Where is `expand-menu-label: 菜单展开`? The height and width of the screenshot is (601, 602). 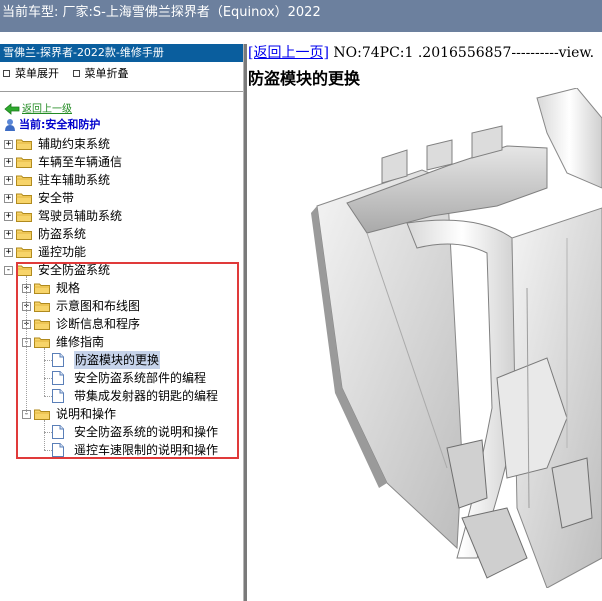 expand-menu-label: 菜单展开 is located at coordinates (37, 73).